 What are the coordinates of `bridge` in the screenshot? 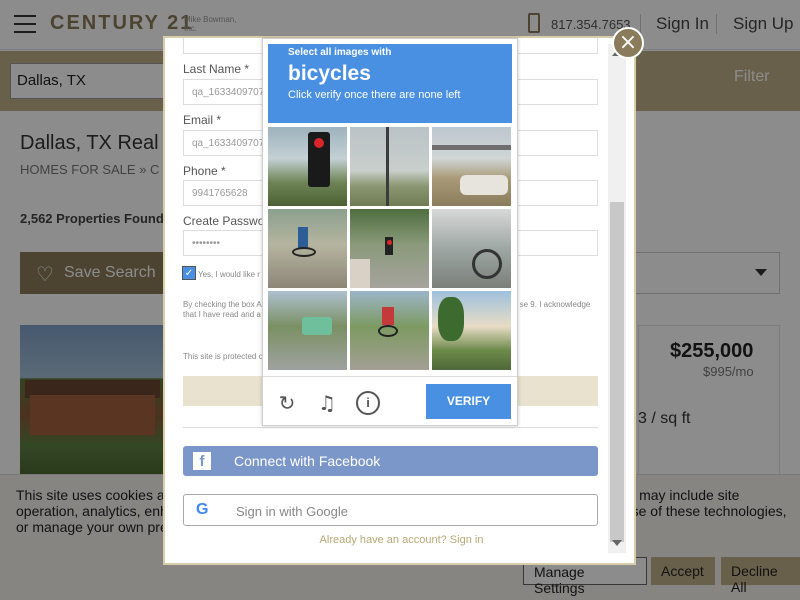 It's located at (471, 147).